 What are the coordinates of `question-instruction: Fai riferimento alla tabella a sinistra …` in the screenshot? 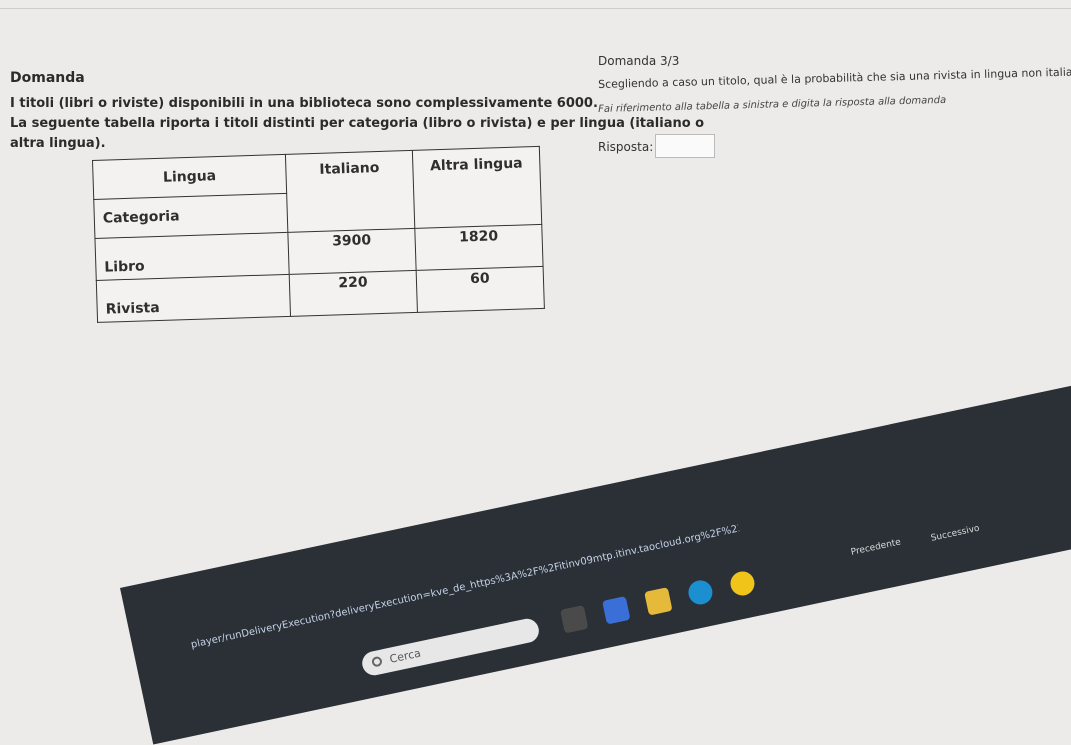 It's located at (772, 104).